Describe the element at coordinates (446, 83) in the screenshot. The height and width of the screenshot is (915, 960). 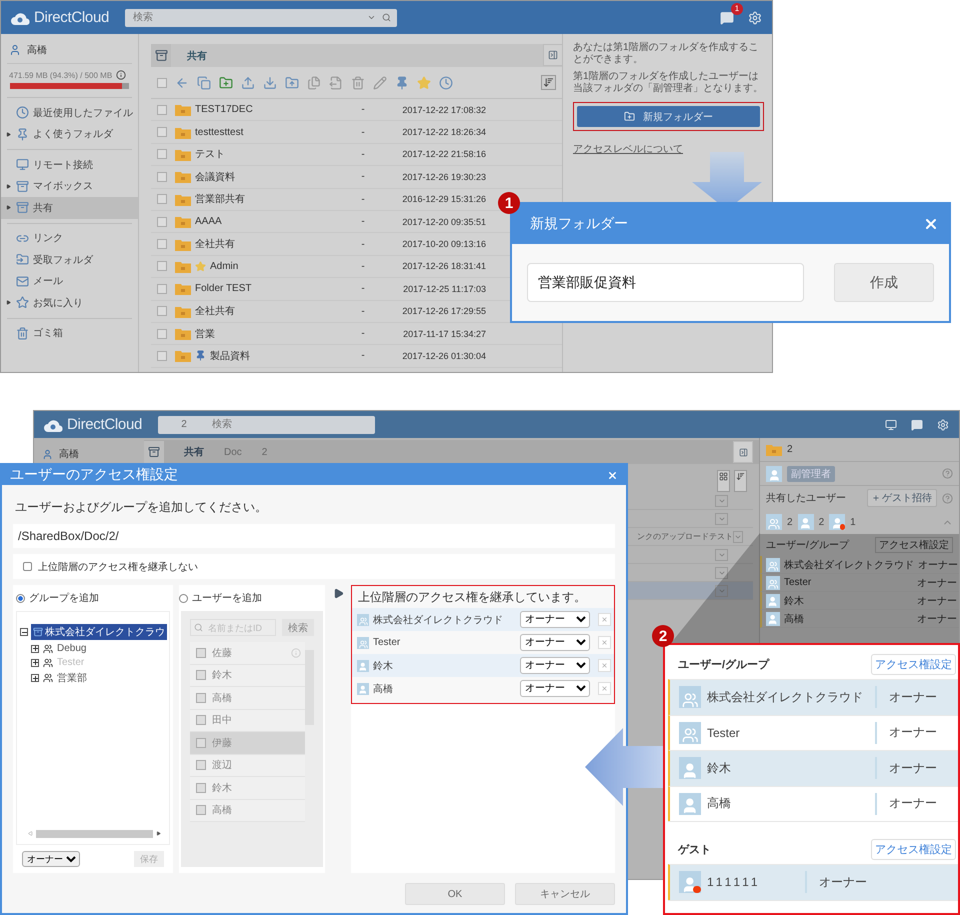
I see `clock-icon` at that location.